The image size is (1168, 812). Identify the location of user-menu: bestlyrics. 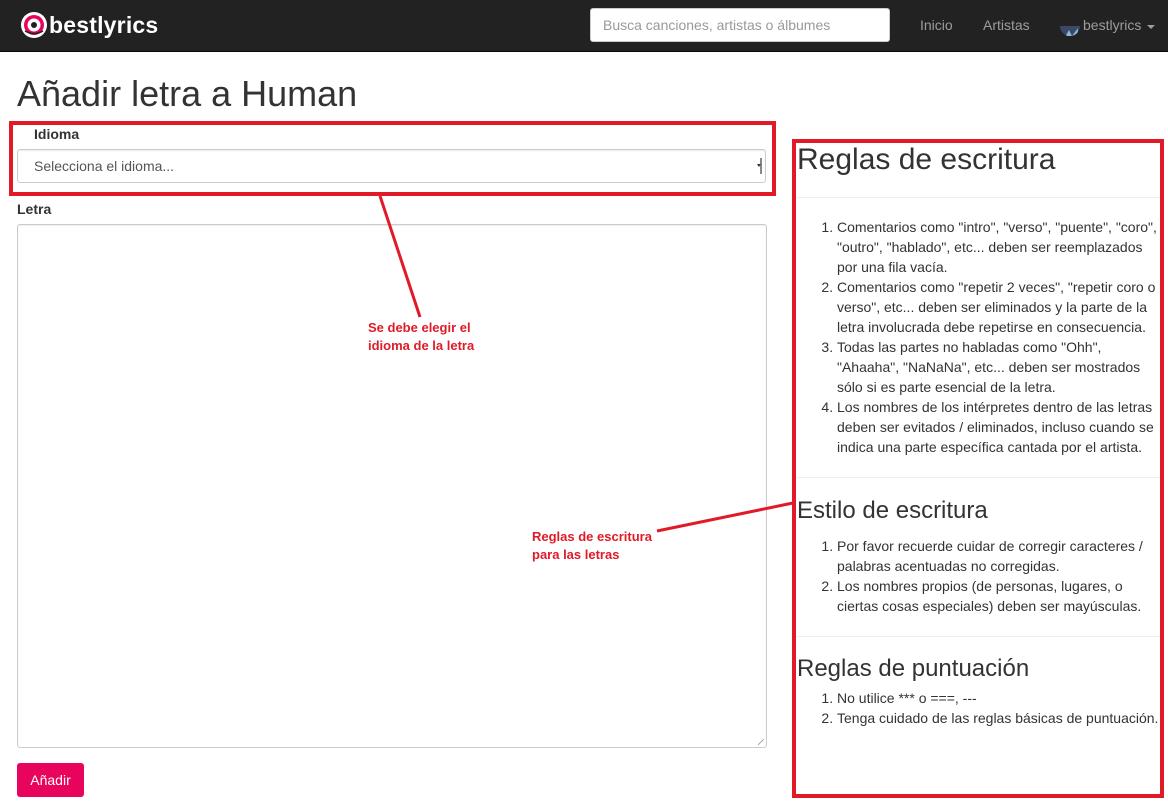
(1108, 25).